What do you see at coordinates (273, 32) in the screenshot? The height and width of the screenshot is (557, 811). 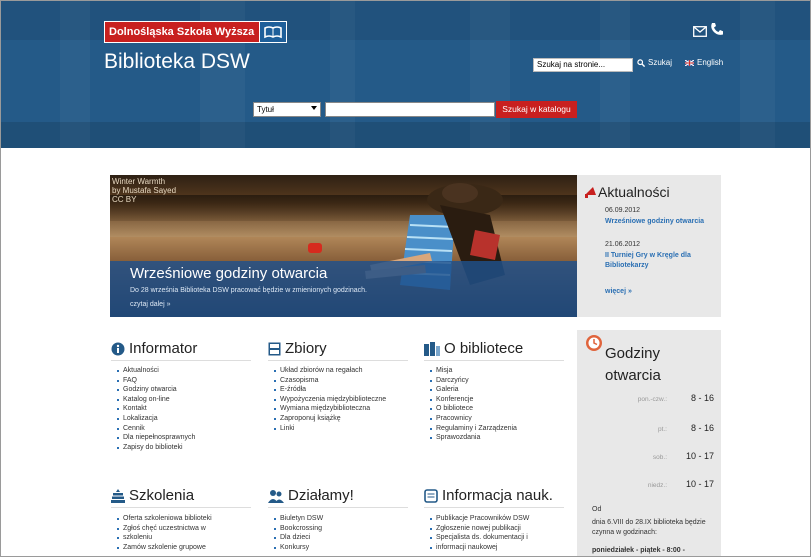 I see `book-logo-icon` at bounding box center [273, 32].